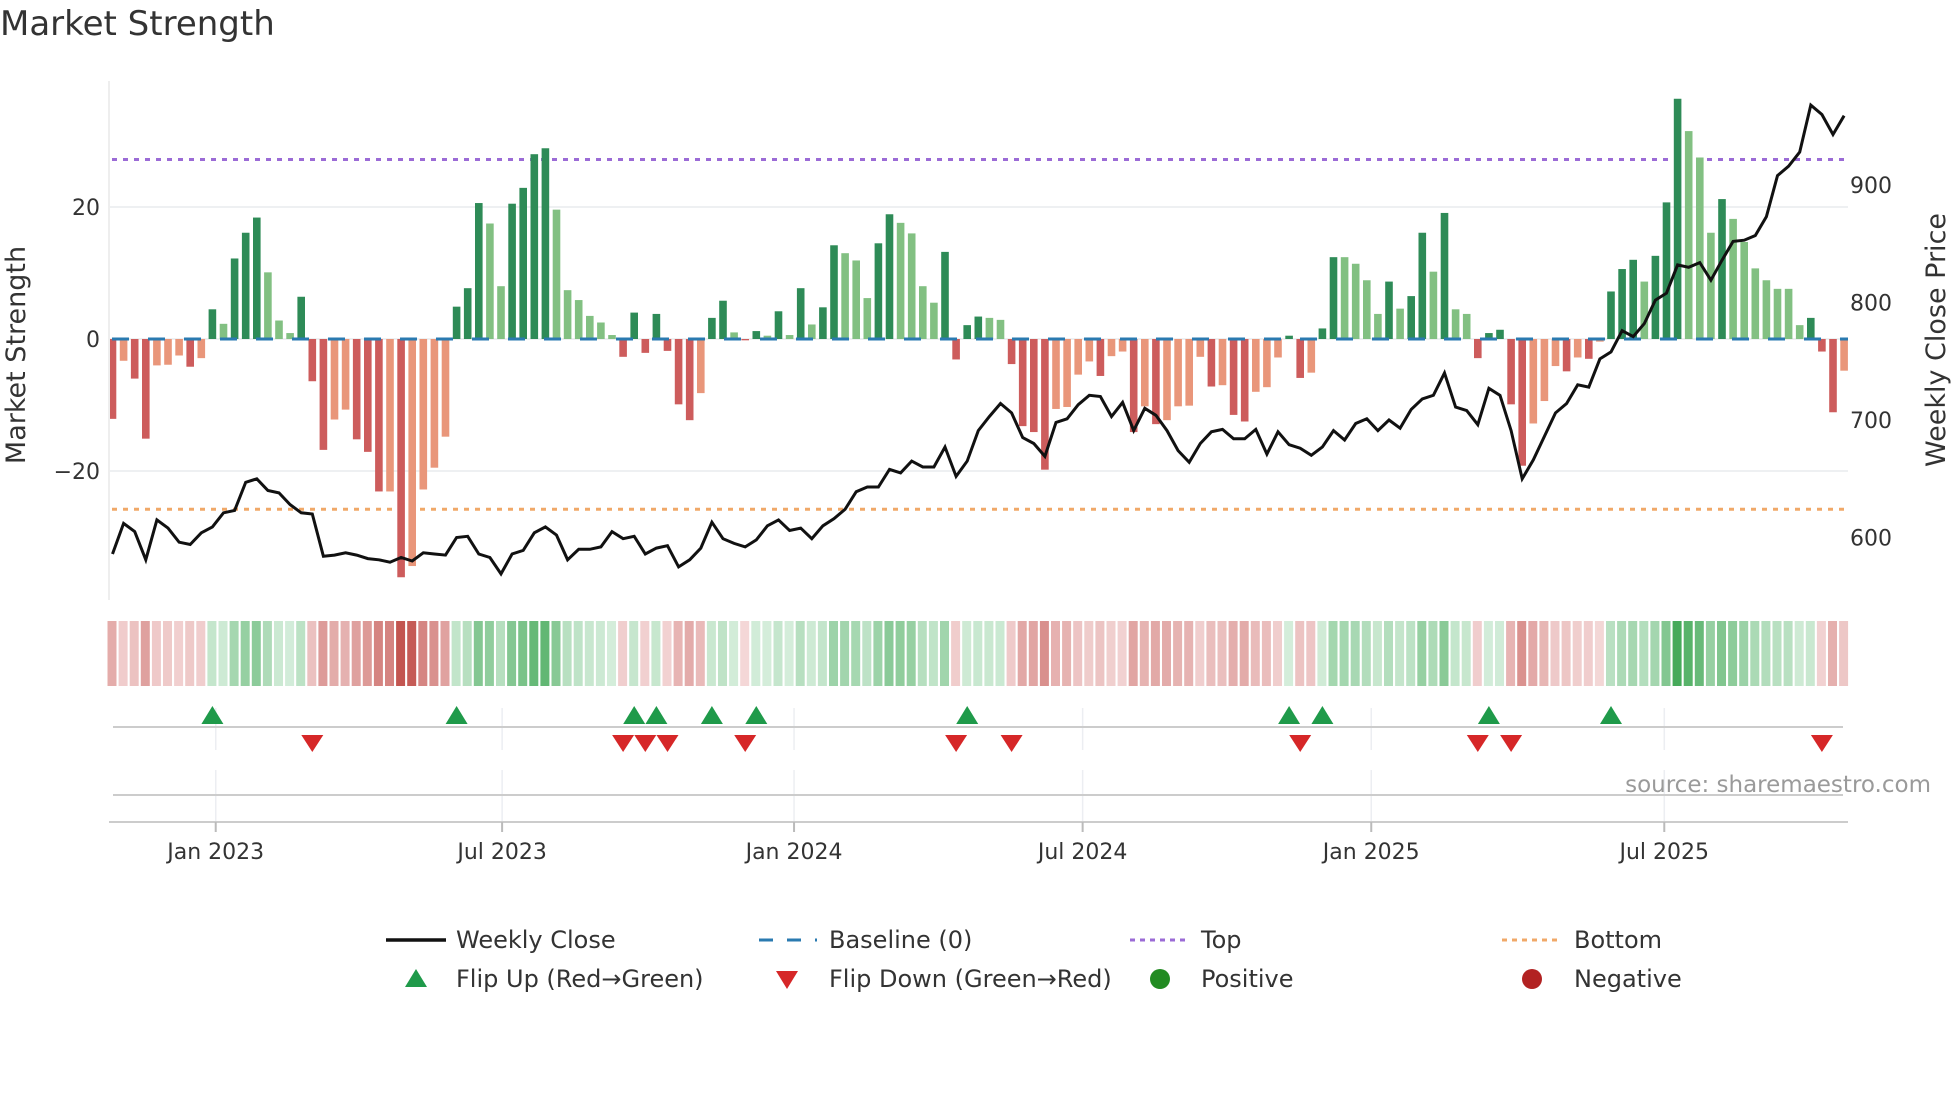 The image size is (1960, 1102). I want to click on x-tick-label: Jul 2024, so click(1082, 852).